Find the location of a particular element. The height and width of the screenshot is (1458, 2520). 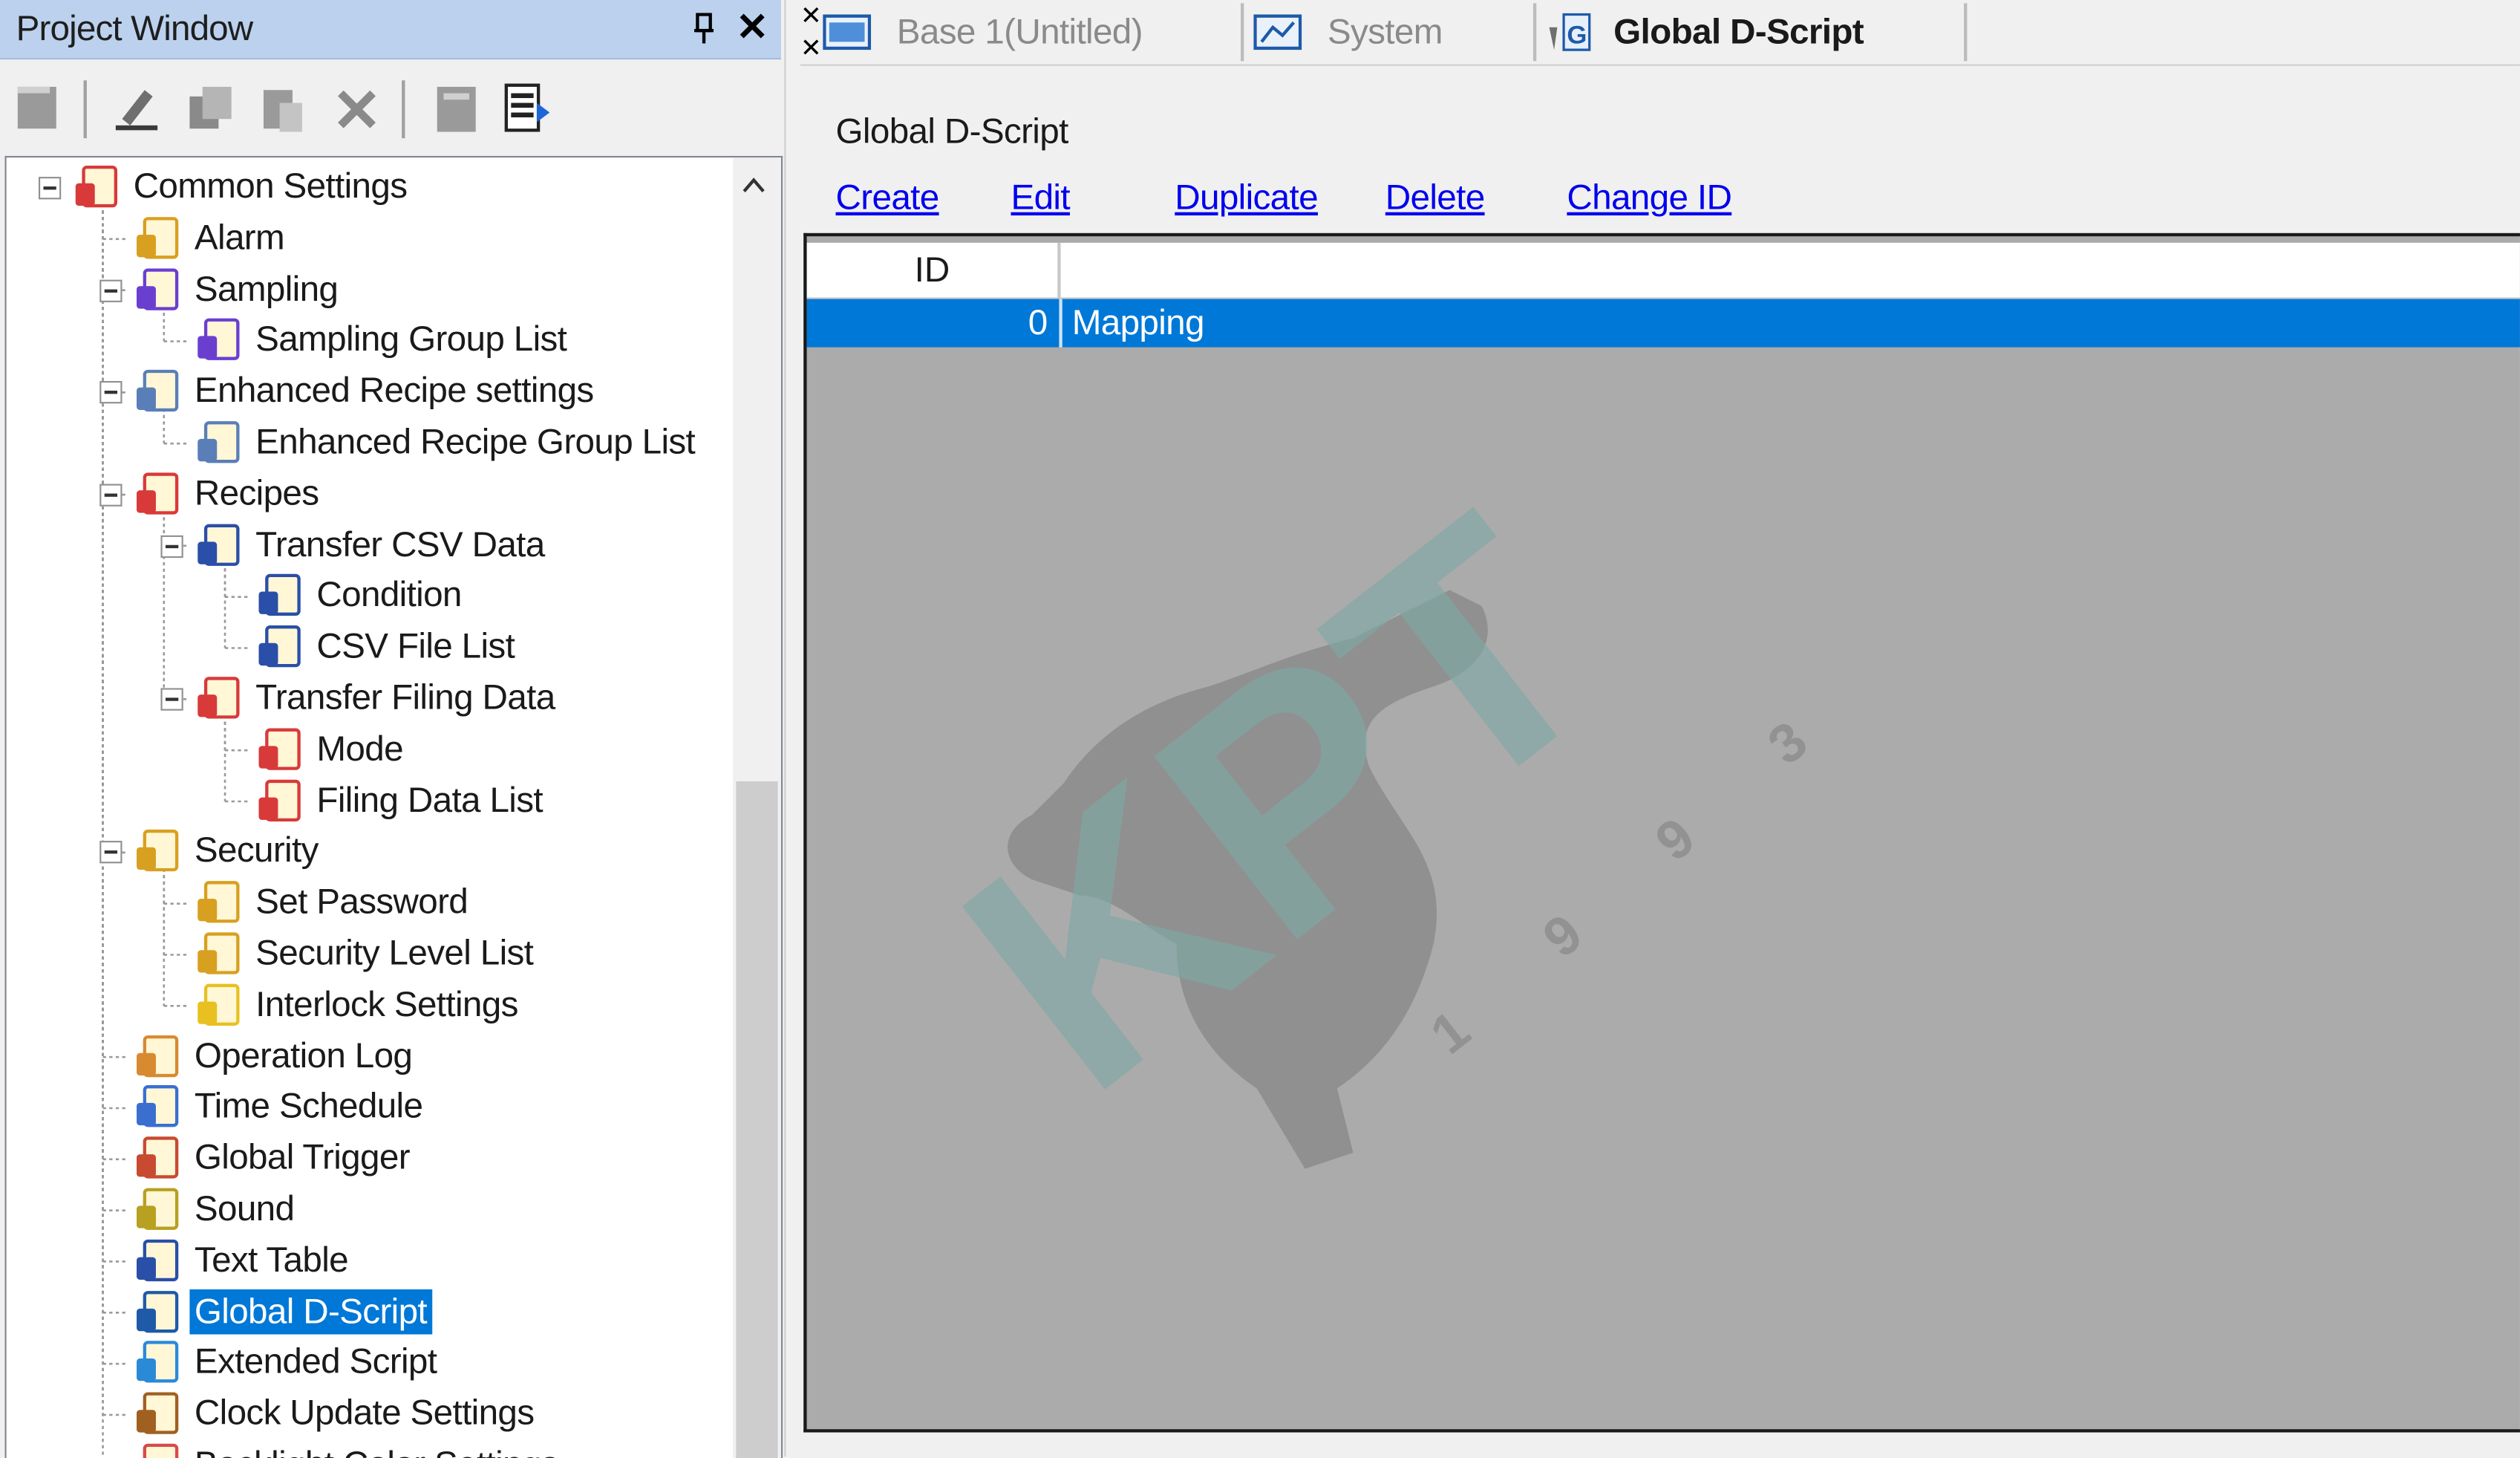

tree-item-backlight-color-settings: Backlight Color Settings is located at coordinates (347, 1449).